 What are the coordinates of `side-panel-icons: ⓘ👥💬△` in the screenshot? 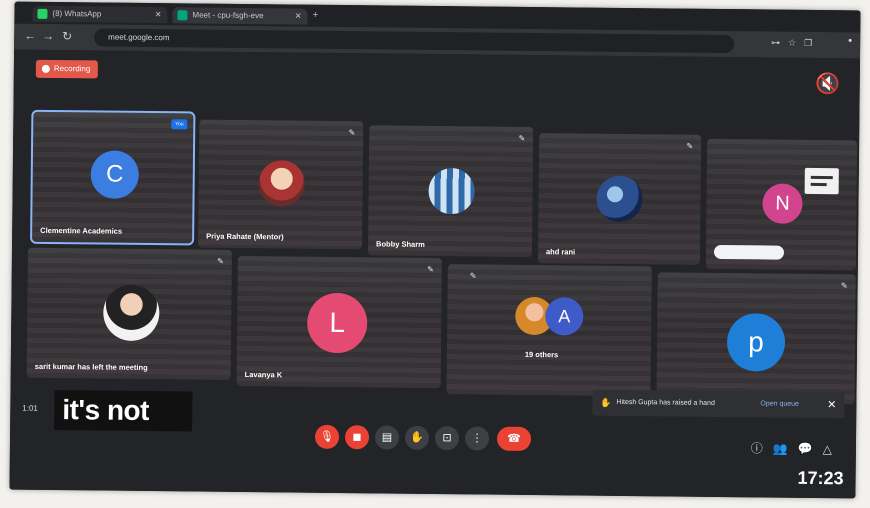 It's located at (796, 448).